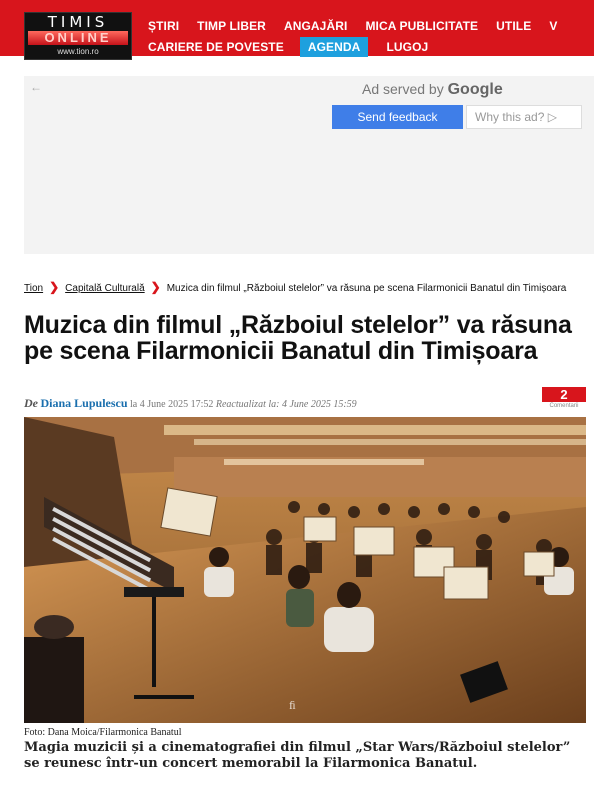  Describe the element at coordinates (84, 403) in the screenshot. I see `author-link: Diana Lupulescu` at that location.